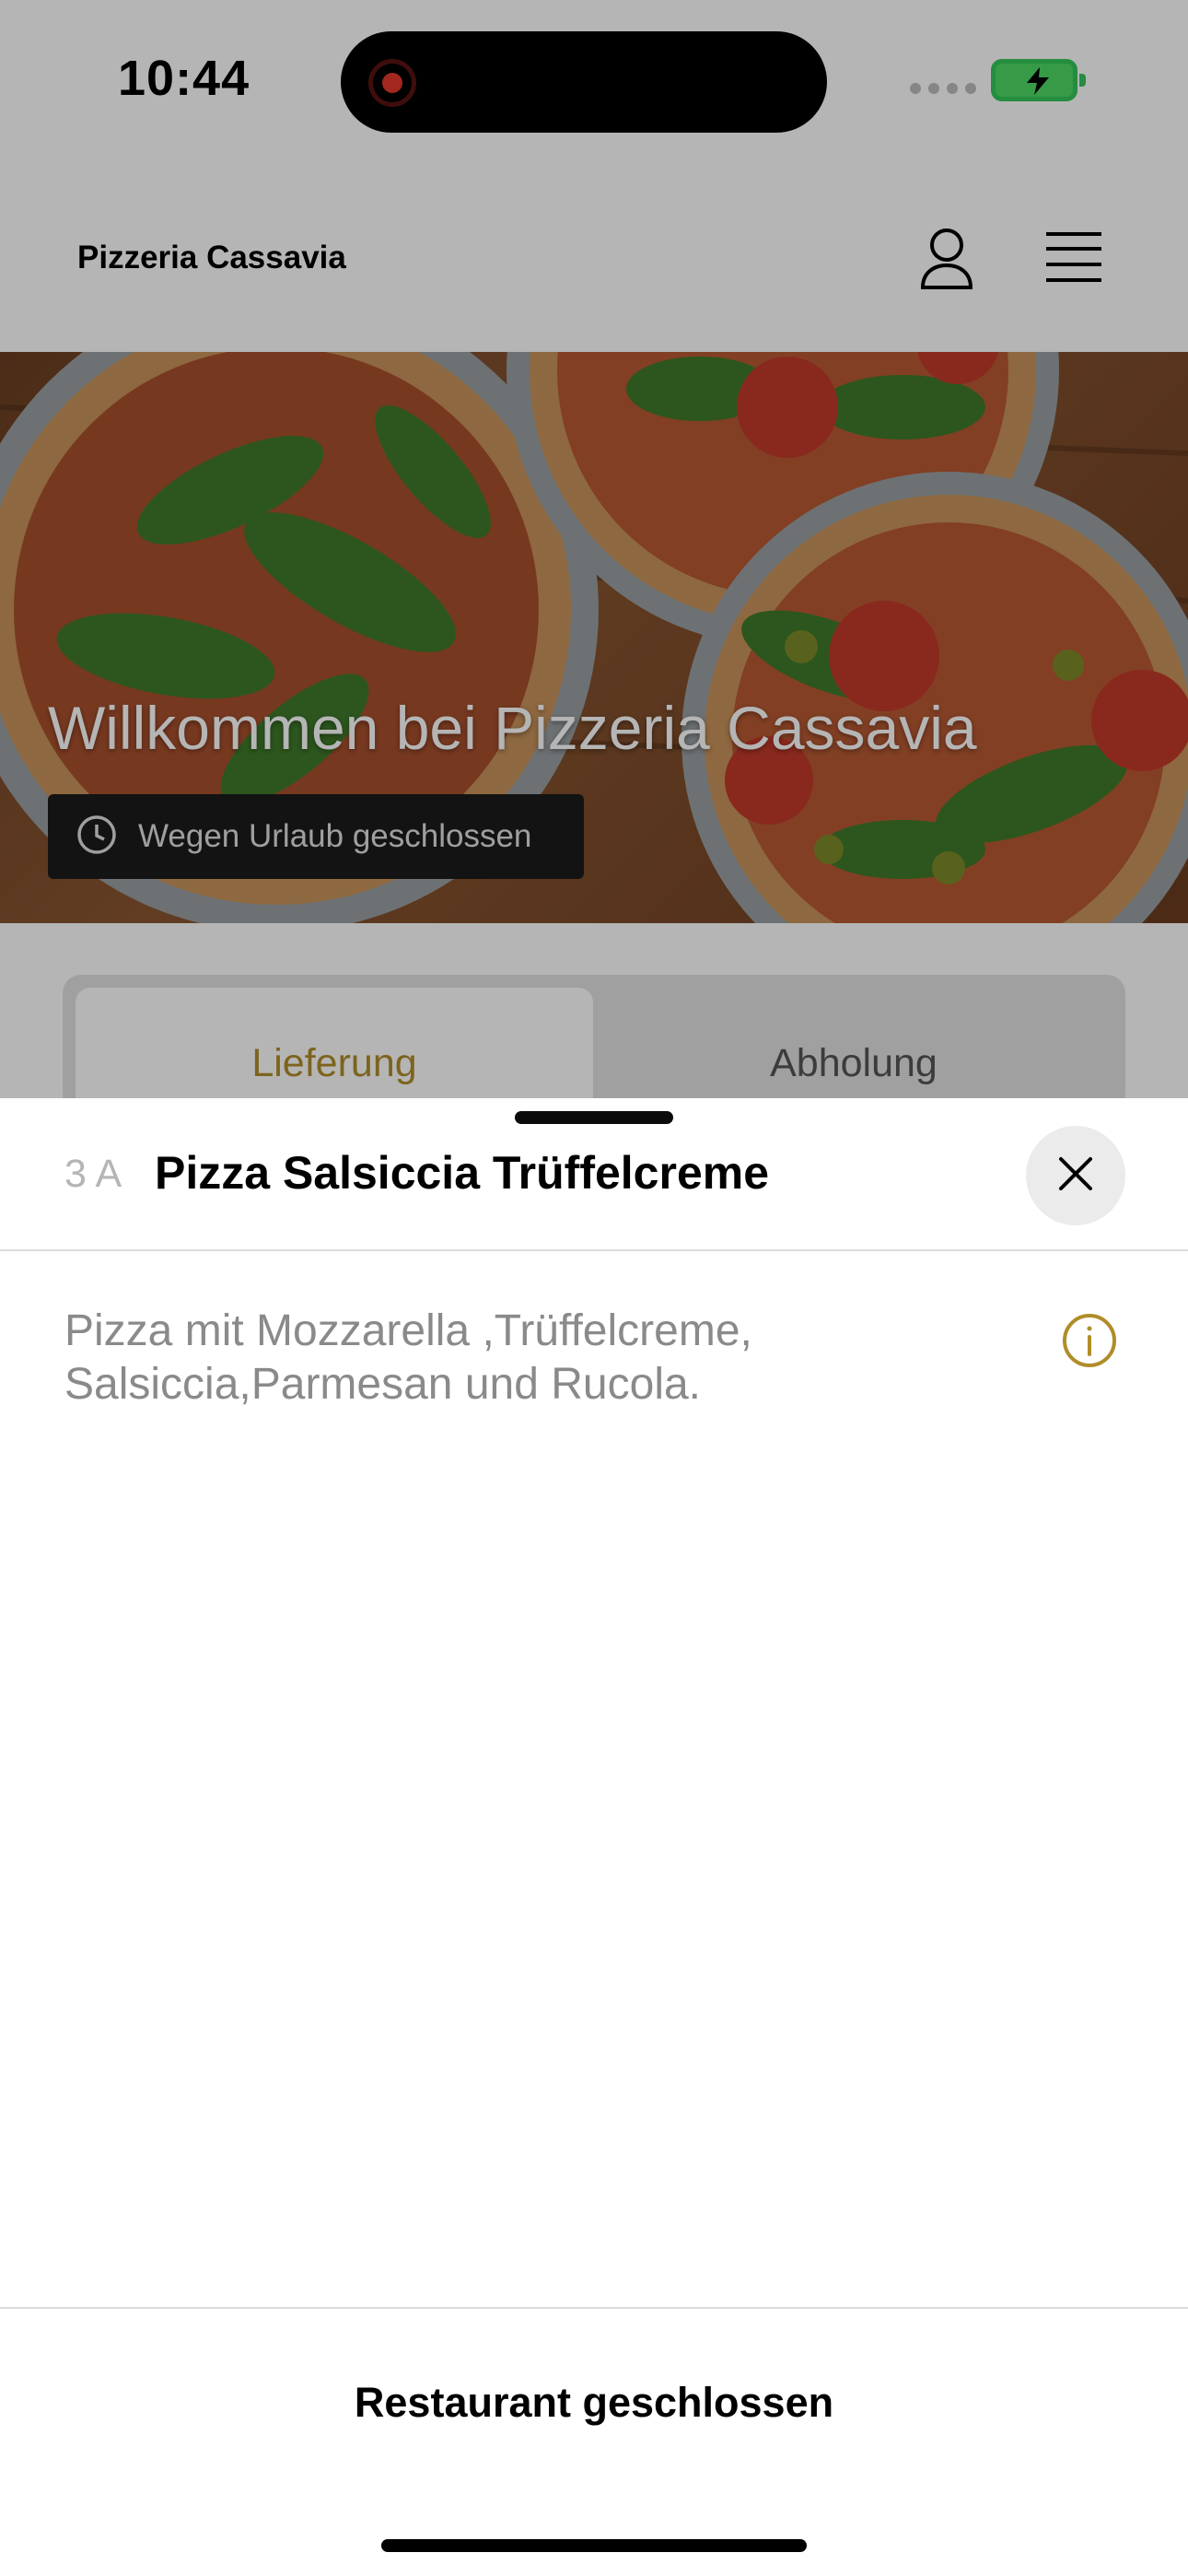 The image size is (1188, 2576). Describe the element at coordinates (462, 1173) in the screenshot. I see `item-title: Pizza Salsiccia Trüffelcreme` at that location.